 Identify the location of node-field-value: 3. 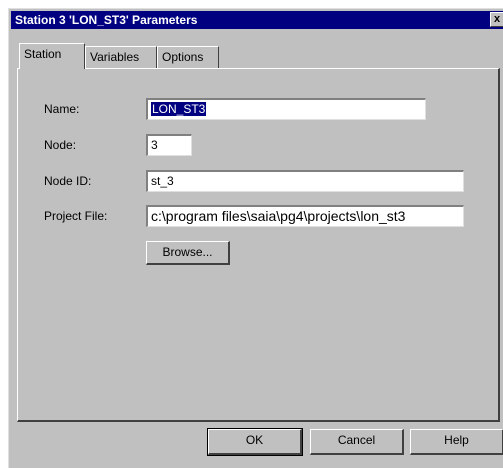
(154, 145).